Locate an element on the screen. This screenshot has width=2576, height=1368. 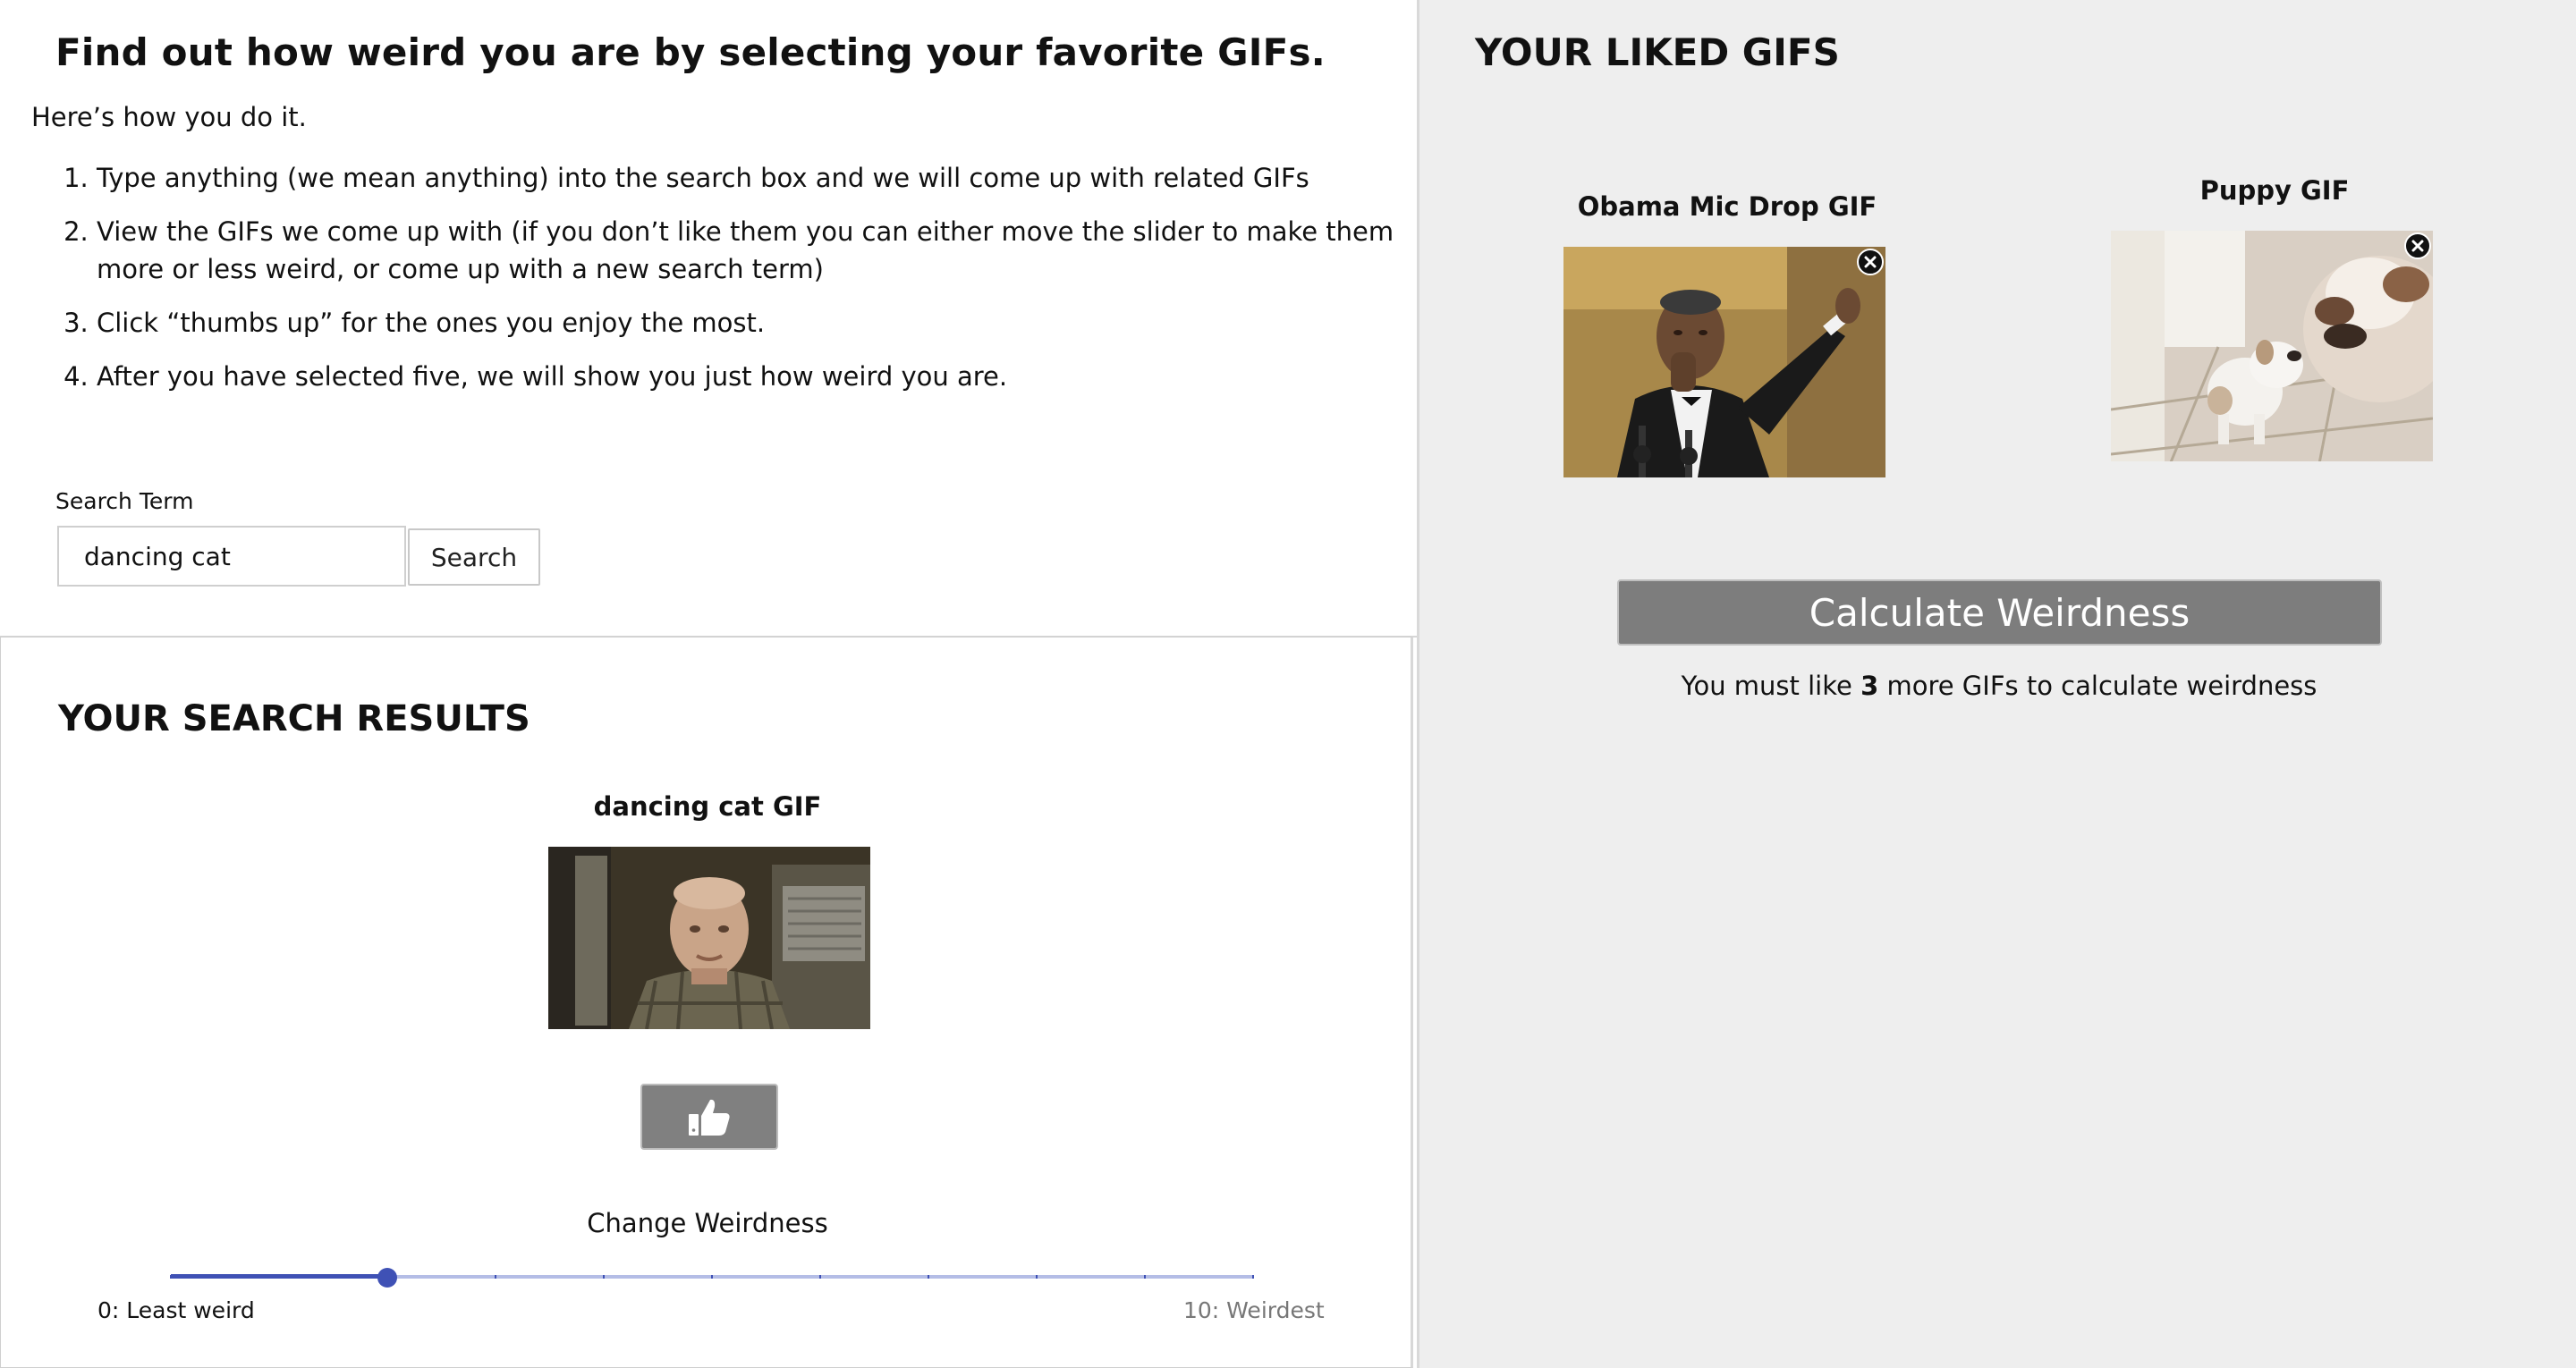
liked-gif-caption: Obama Mic Drop GIF is located at coordinates (1727, 207).